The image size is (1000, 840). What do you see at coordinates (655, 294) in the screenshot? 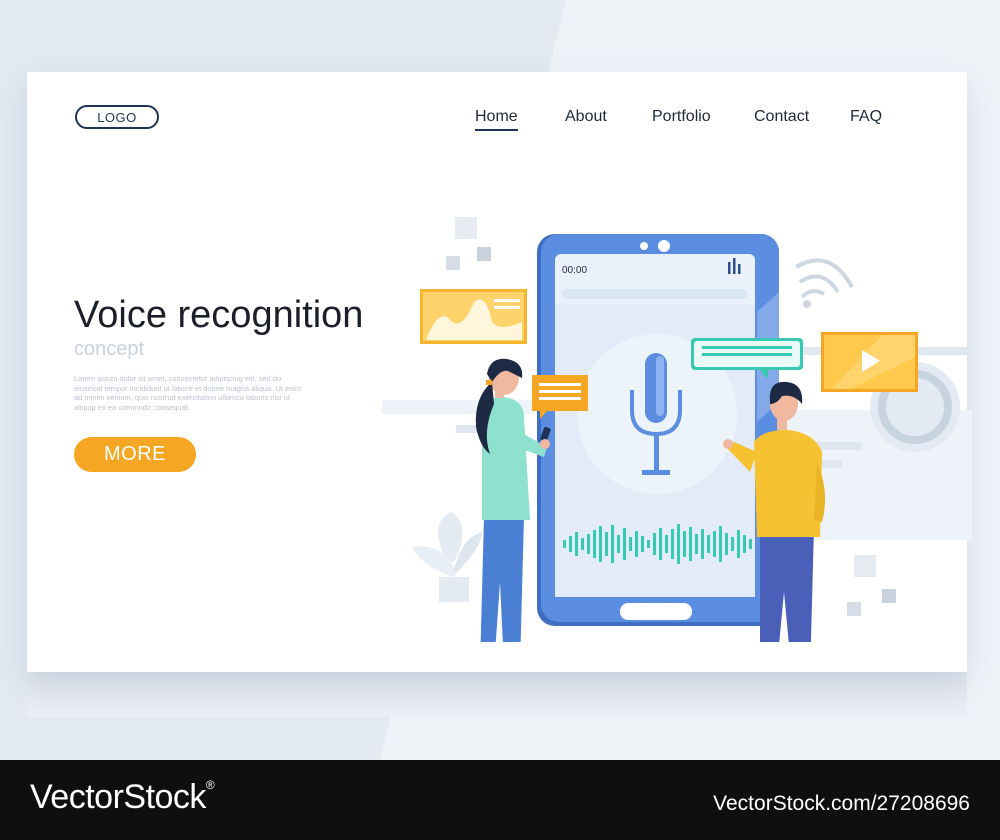
I see `phone-progress-bar` at bounding box center [655, 294].